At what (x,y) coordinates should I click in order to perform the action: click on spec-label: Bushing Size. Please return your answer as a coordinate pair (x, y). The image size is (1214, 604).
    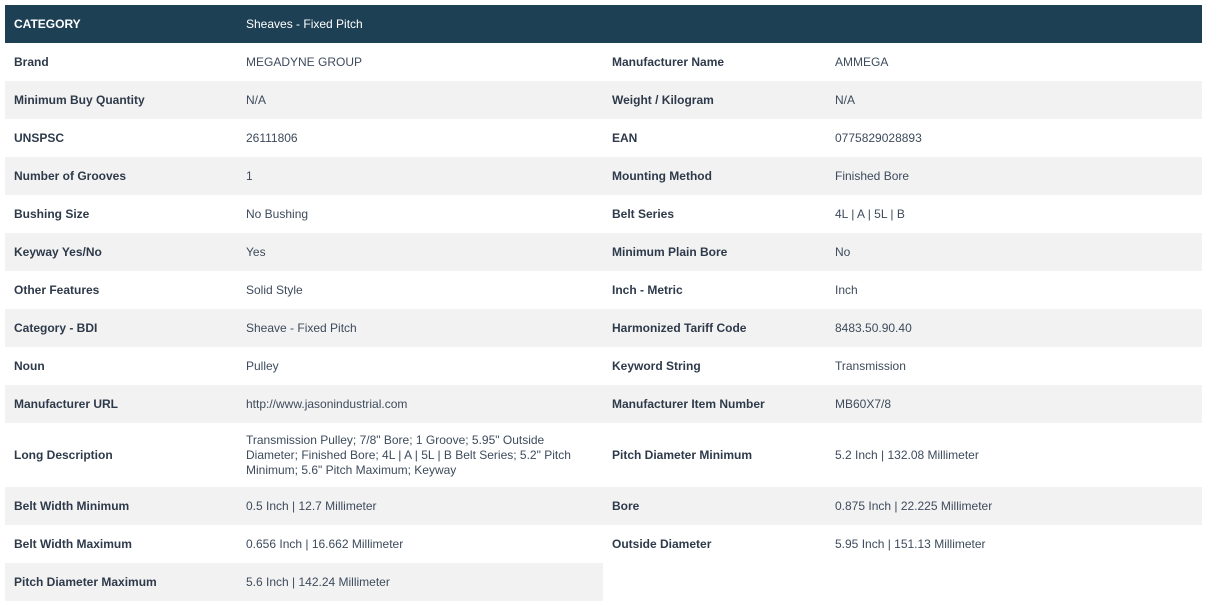
    Looking at the image, I should click on (52, 214).